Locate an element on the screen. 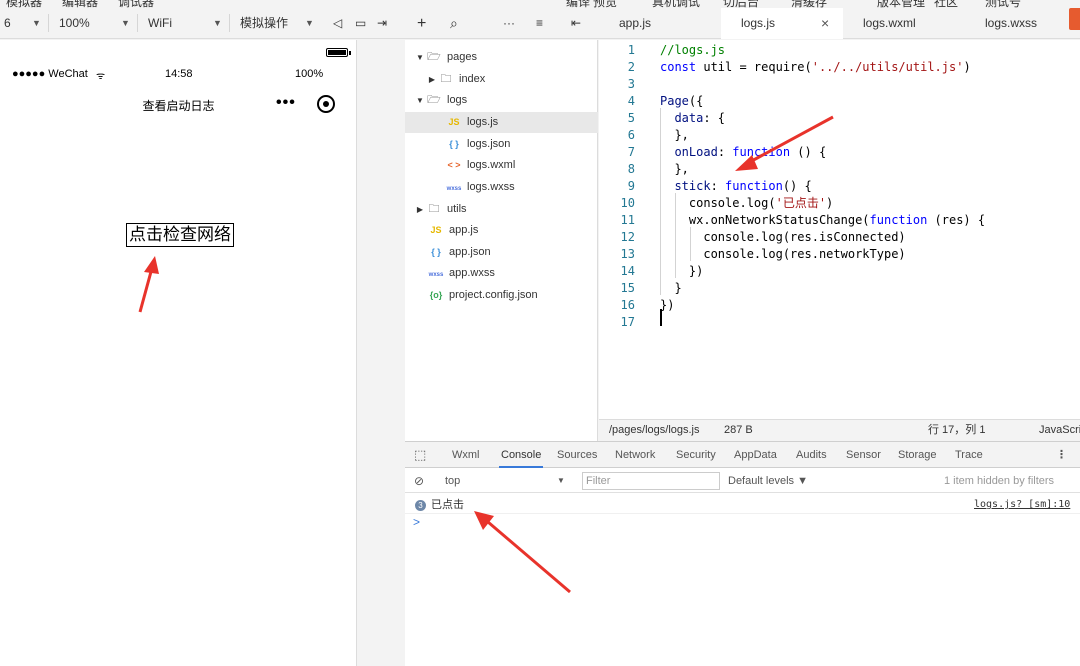 Image resolution: width=1080 pixels, height=666 pixels. close-icon: × is located at coordinates (825, 23).